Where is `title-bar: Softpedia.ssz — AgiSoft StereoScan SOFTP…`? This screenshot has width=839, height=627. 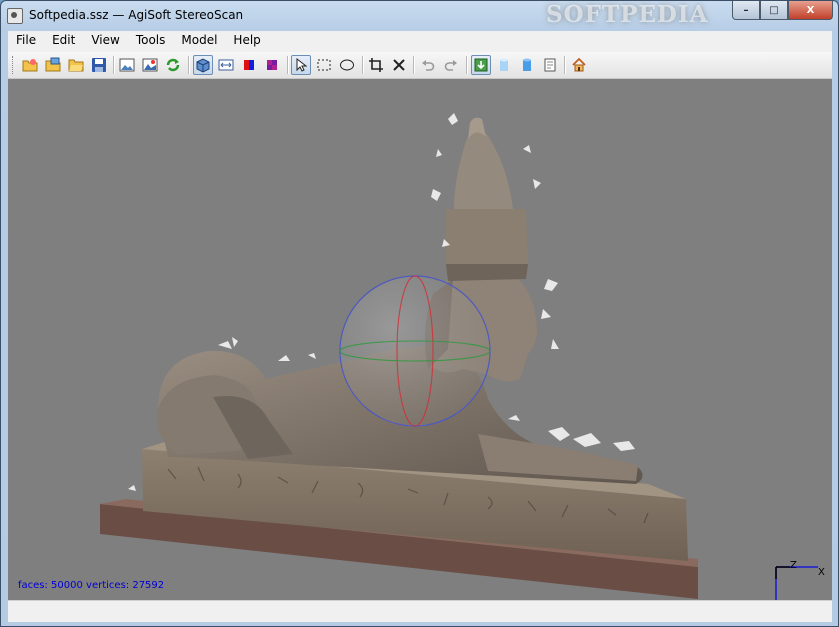
title-bar: Softpedia.ssz — AgiSoft StereoScan SOFTP… is located at coordinates (419, 16).